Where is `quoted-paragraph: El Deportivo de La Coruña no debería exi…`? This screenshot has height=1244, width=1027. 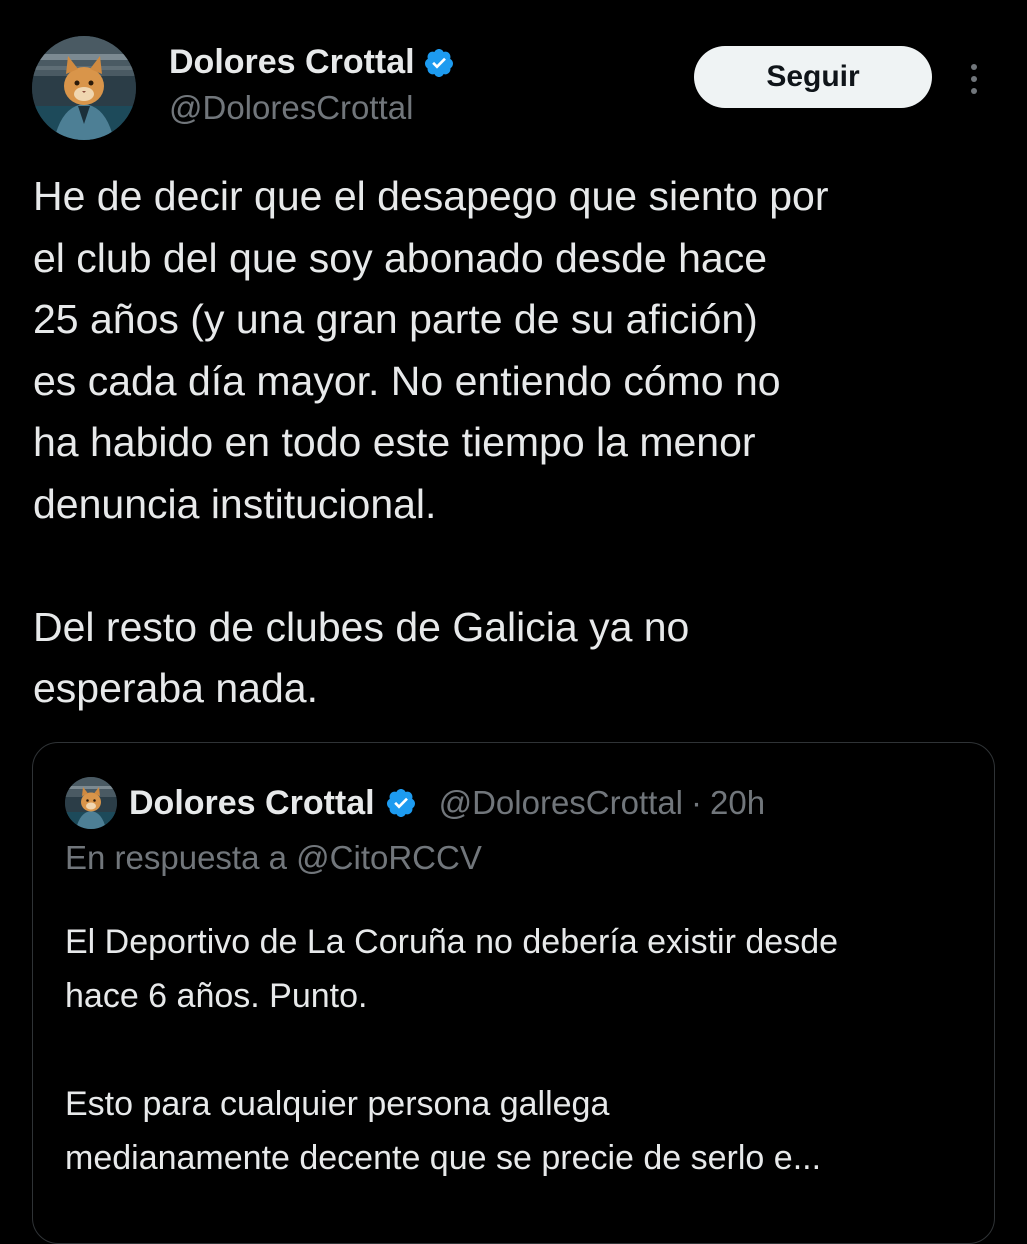 quoted-paragraph: El Deportivo de La Coruña no debería exi… is located at coordinates (452, 969).